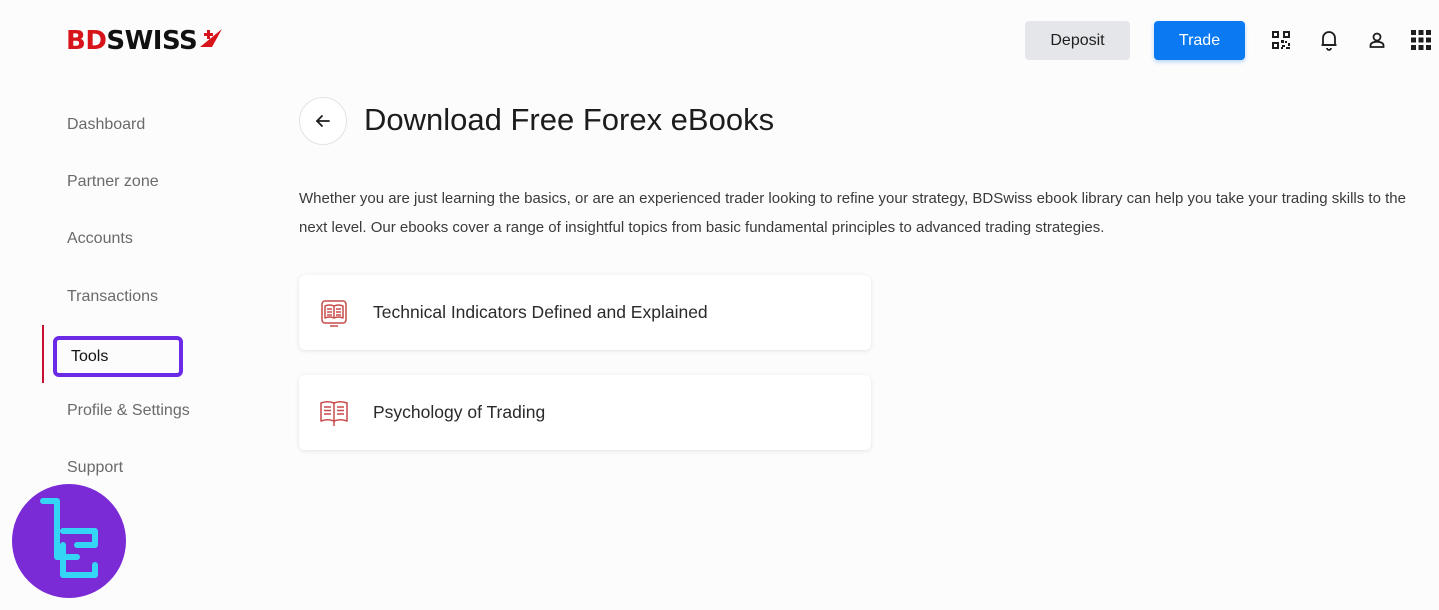 This screenshot has width=1439, height=610. I want to click on ebook-card-psychology-of-trading: Psychology of Trading, so click(585, 412).